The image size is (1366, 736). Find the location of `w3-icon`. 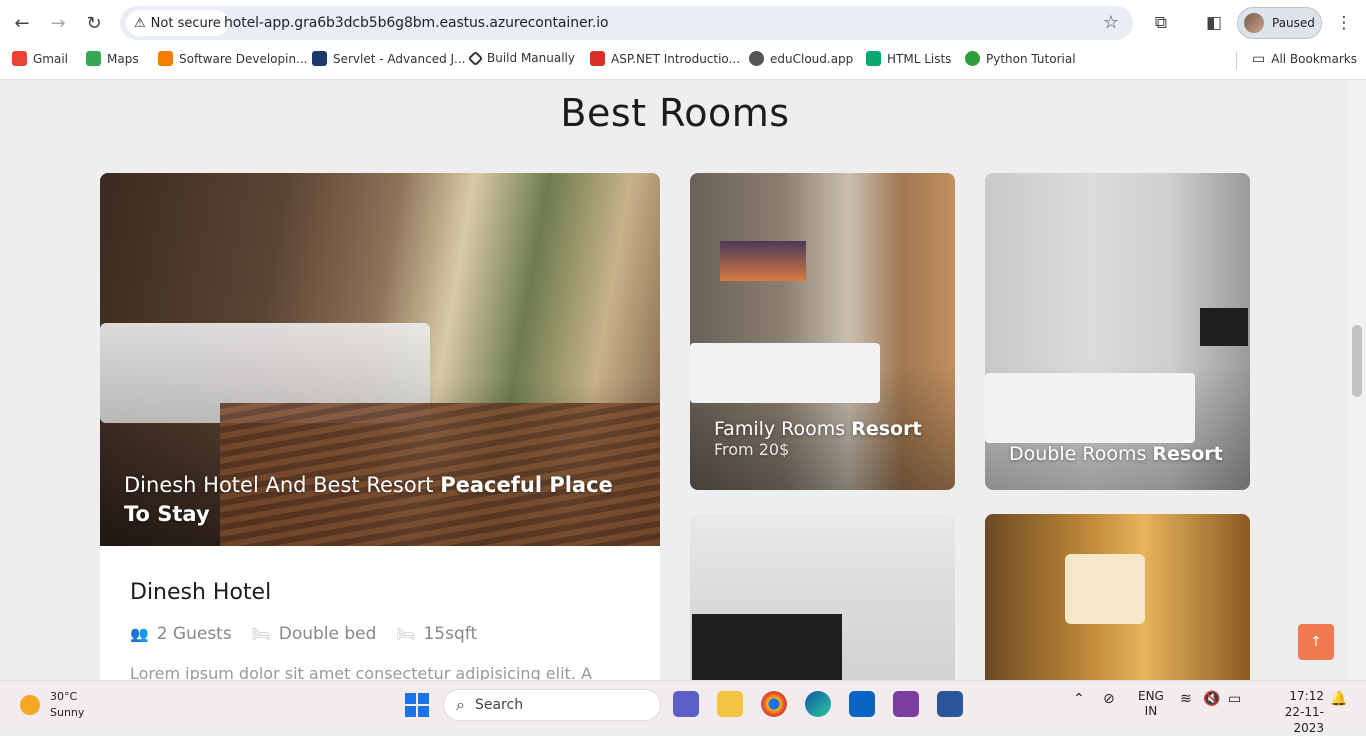

w3-icon is located at coordinates (873, 58).